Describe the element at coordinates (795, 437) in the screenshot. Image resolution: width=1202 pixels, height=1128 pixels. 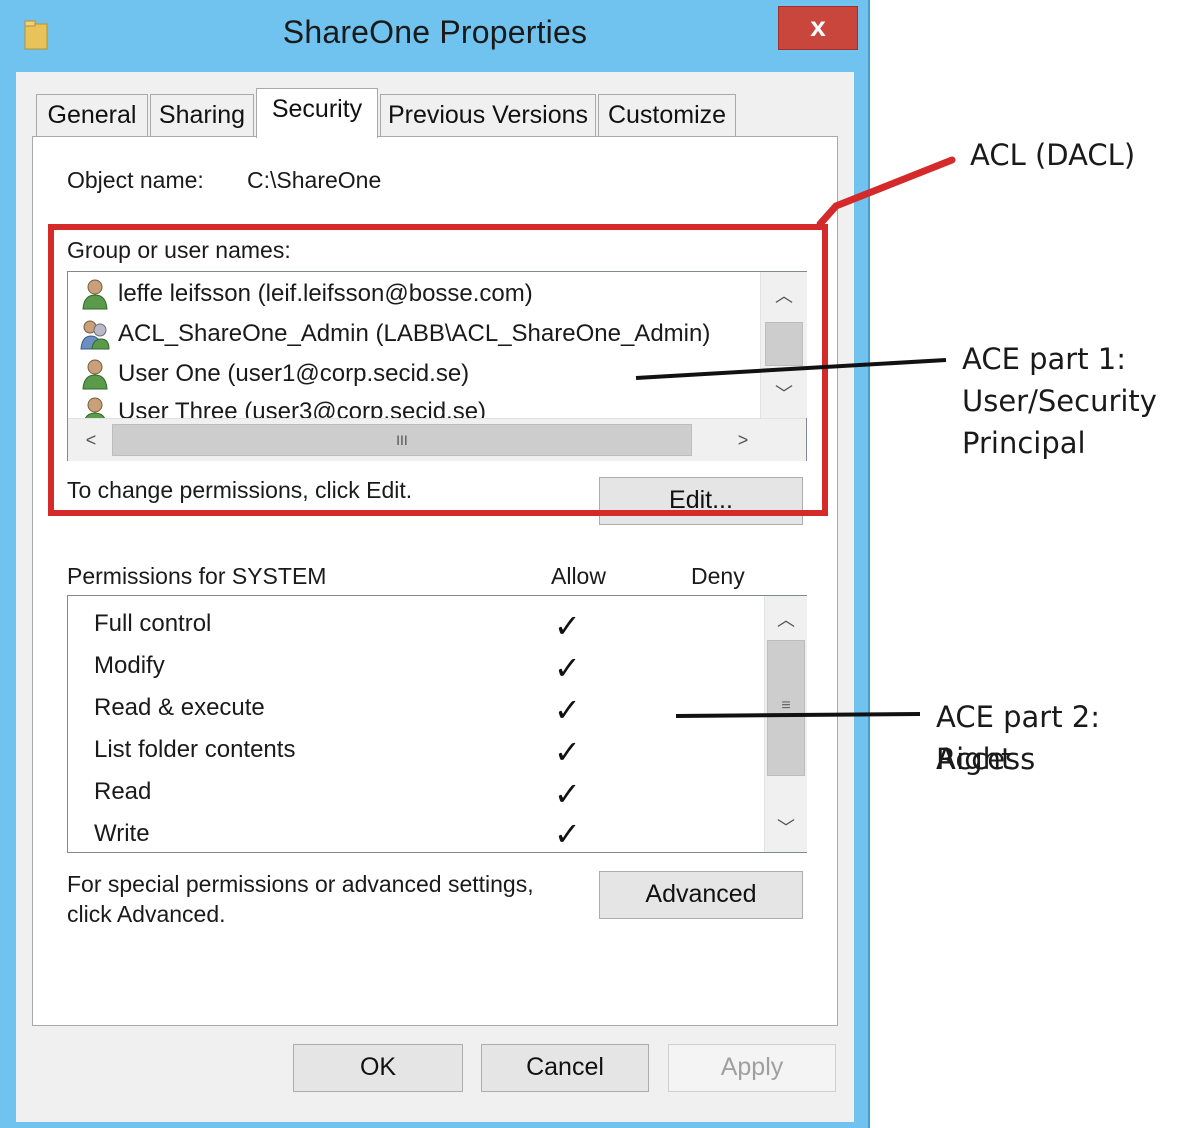
I see `annotation-lines` at that location.